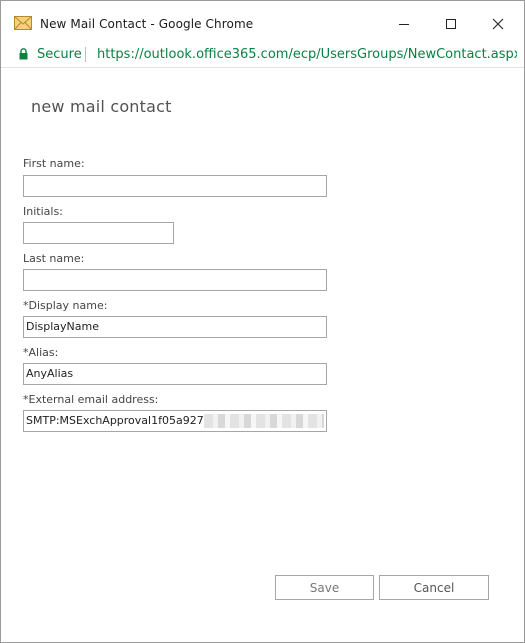  I want to click on mail-envelope-icon, so click(23, 23).